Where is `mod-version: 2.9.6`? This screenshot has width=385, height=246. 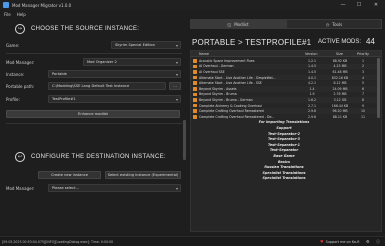 mod-version: 2.9.6 is located at coordinates (312, 111).